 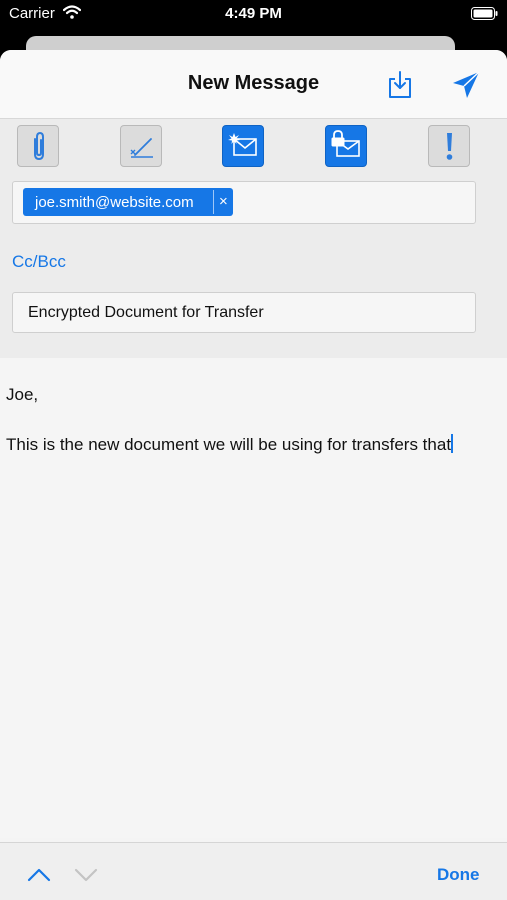 I want to click on chevron-up-icon, so click(x=39, y=875).